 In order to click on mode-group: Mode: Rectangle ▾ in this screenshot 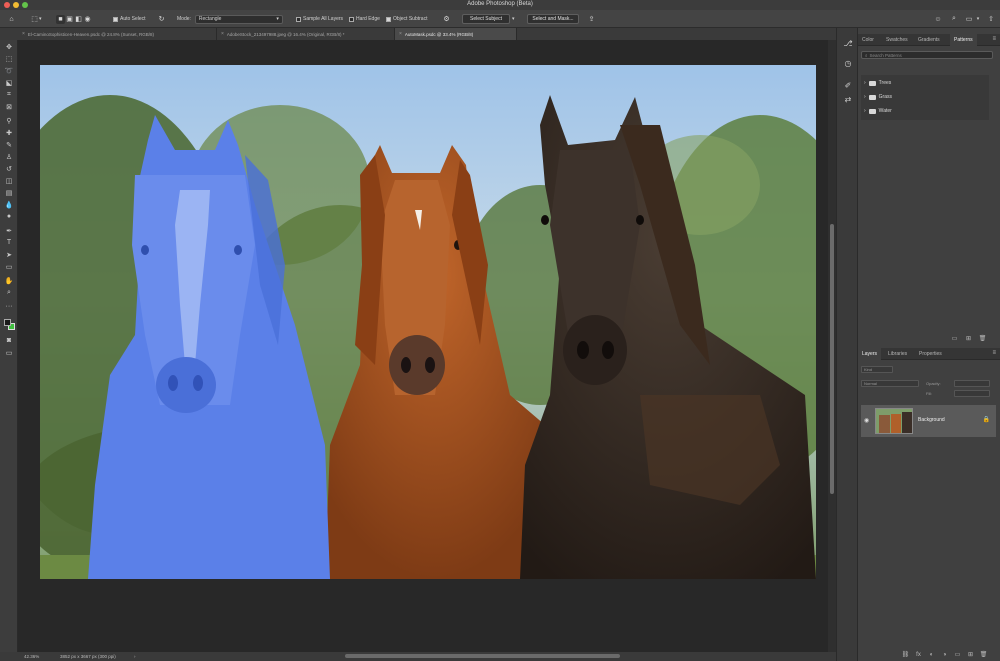, I will do `click(230, 19)`.